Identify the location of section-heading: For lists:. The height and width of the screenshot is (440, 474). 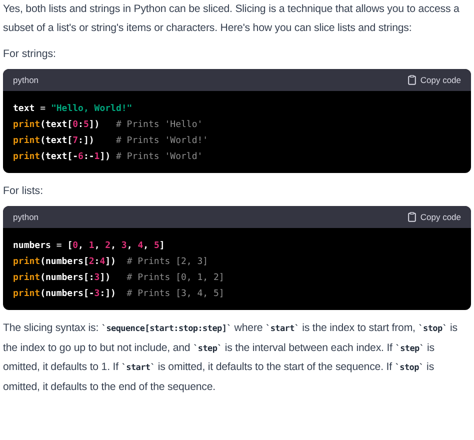
(23, 191).